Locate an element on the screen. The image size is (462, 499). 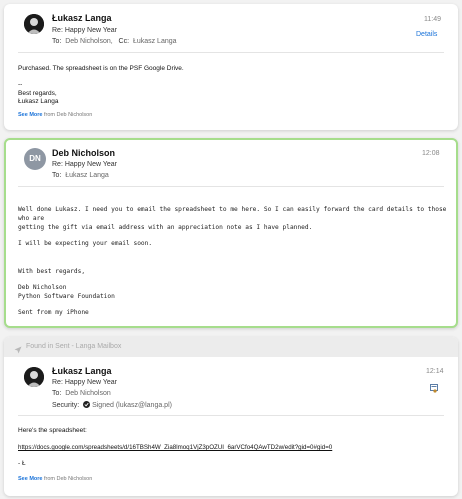
message-time: 12:14 is located at coordinates (435, 371).